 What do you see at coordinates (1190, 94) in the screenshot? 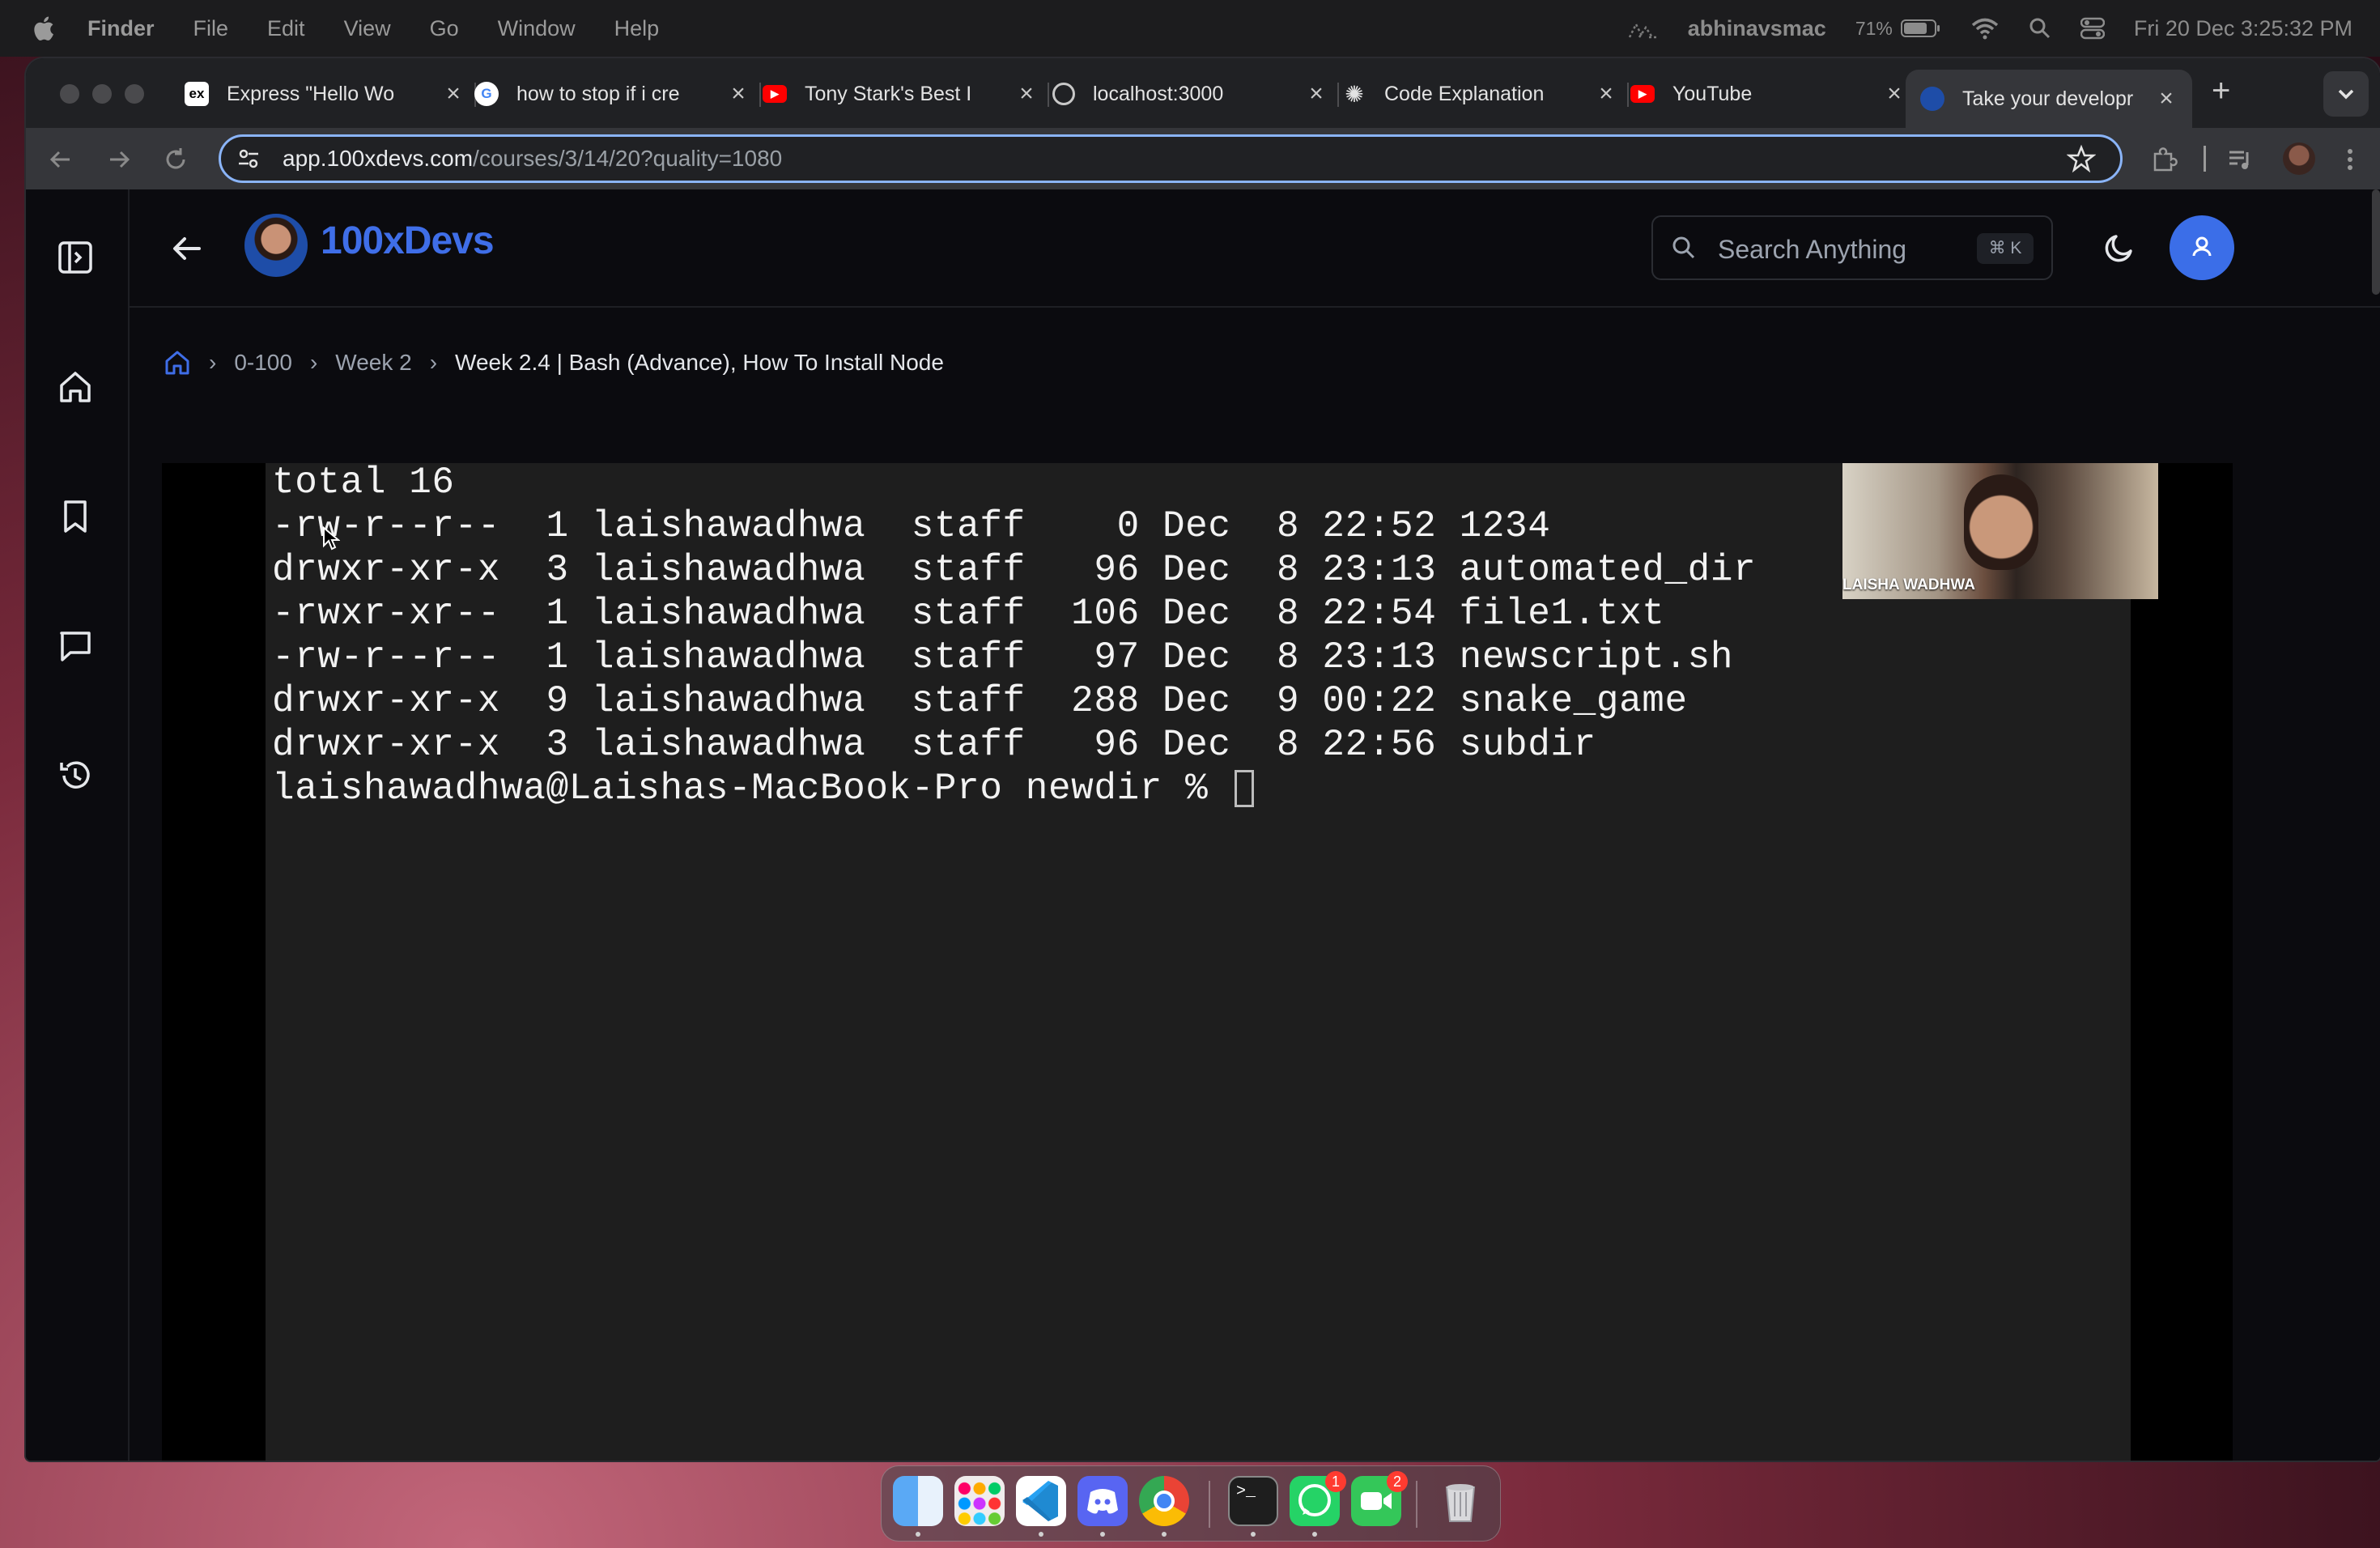
I see `tab-localhost: localhost:3000 ×` at bounding box center [1190, 94].